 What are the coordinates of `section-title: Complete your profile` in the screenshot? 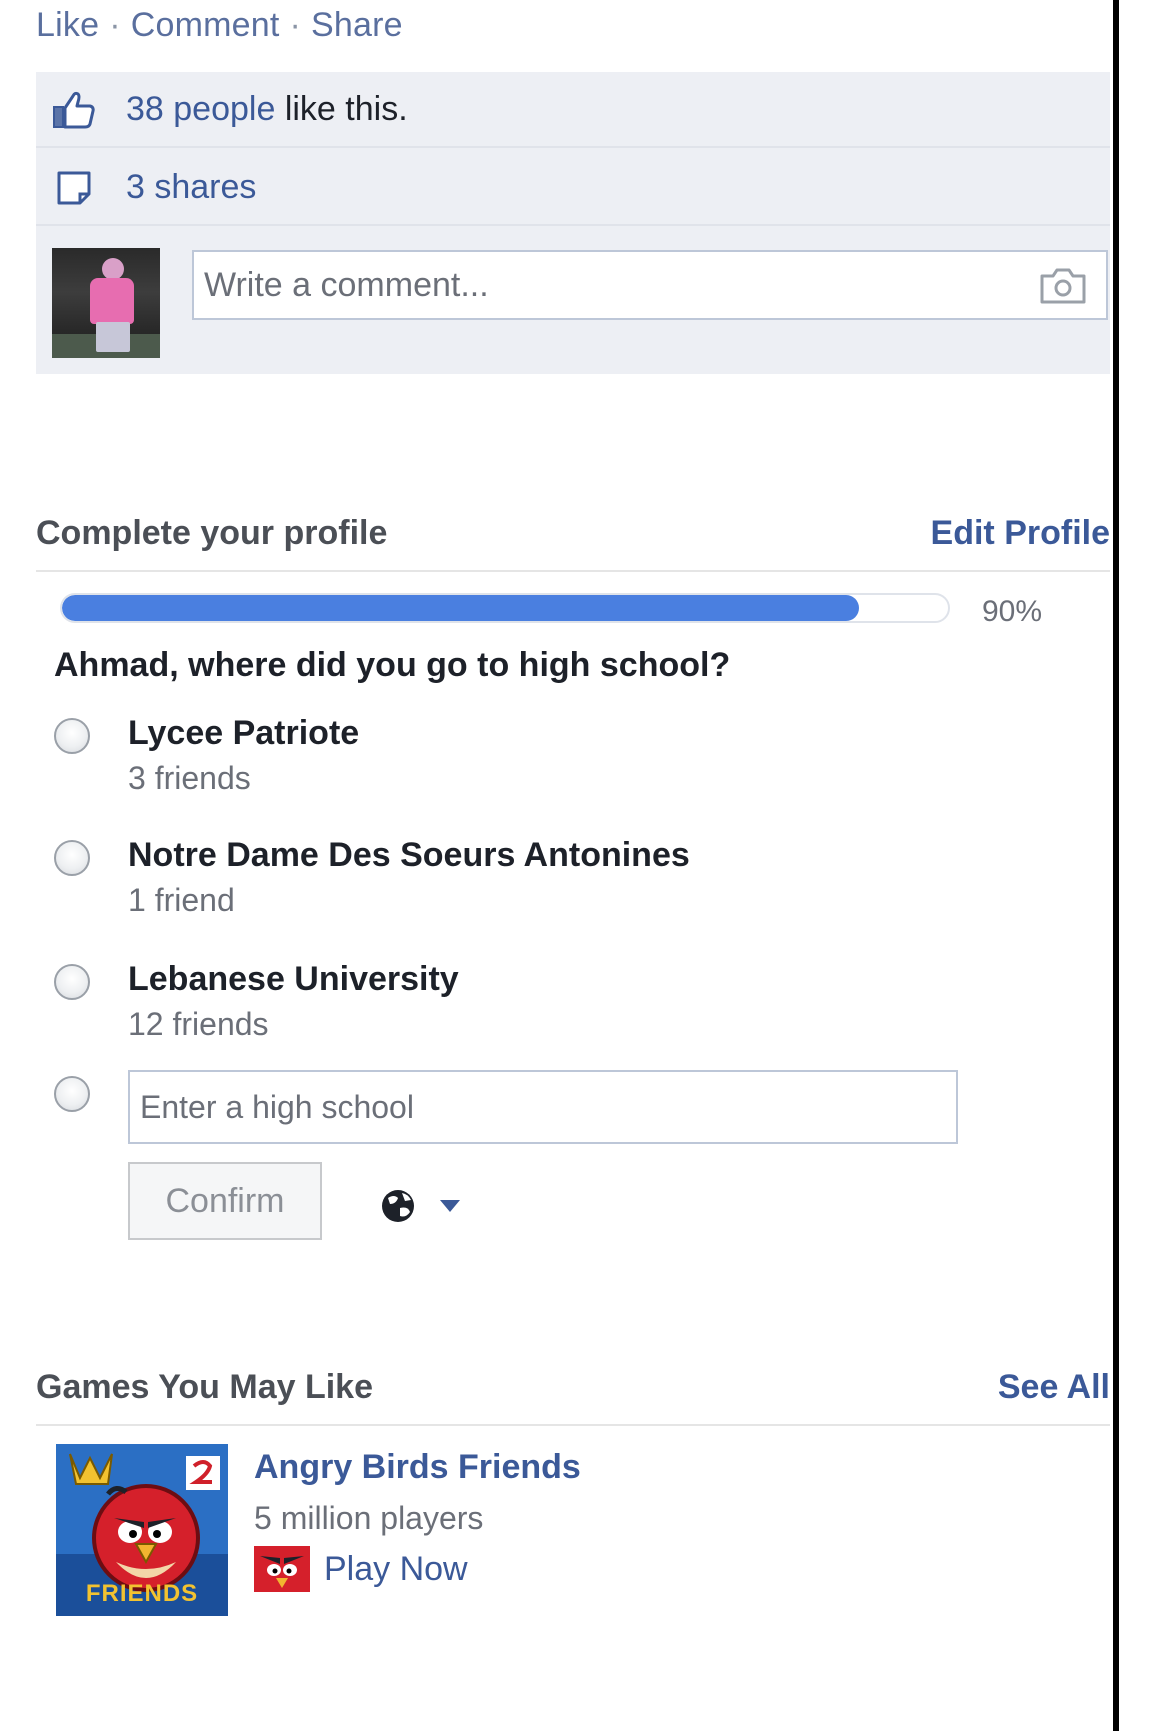 It's located at (212, 533).